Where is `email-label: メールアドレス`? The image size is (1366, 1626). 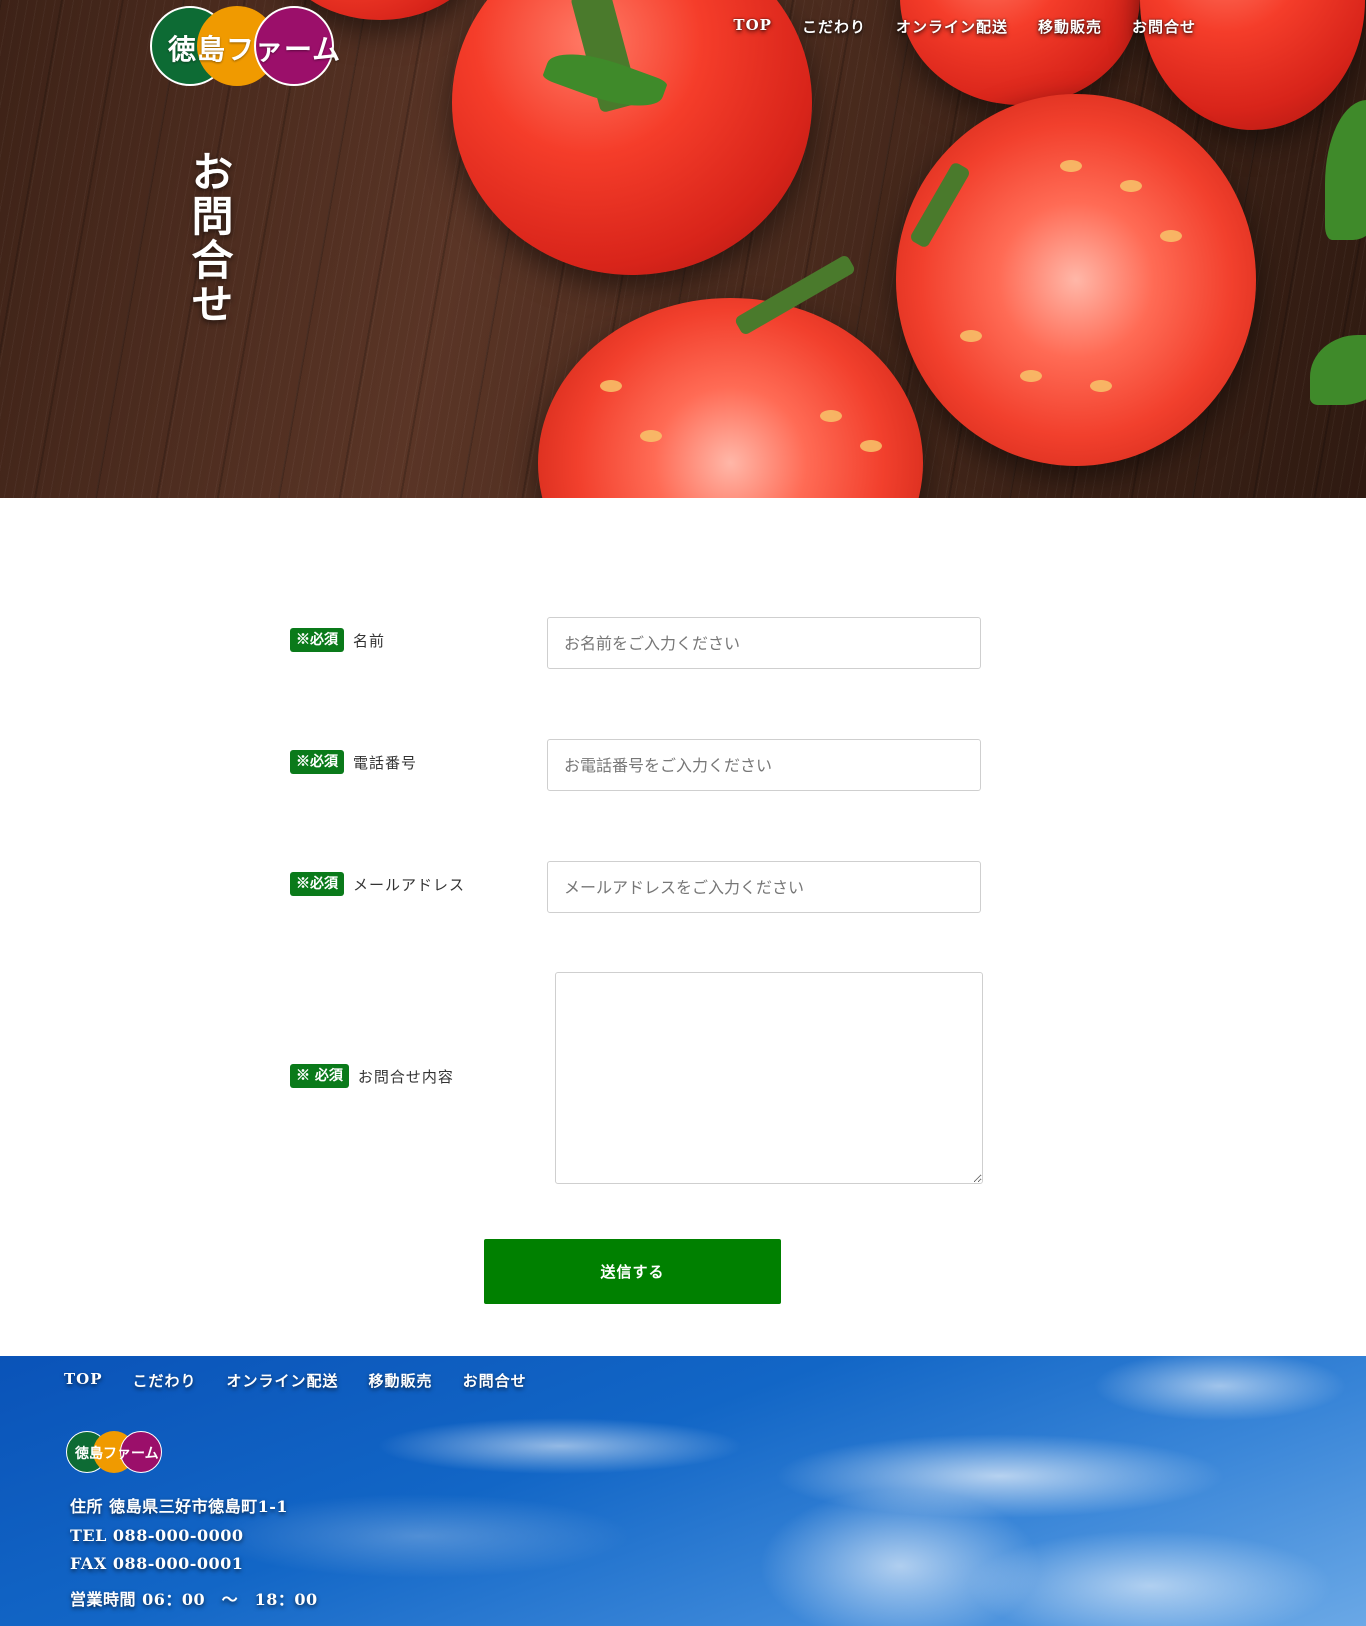
email-label: メールアドレス is located at coordinates (409, 884).